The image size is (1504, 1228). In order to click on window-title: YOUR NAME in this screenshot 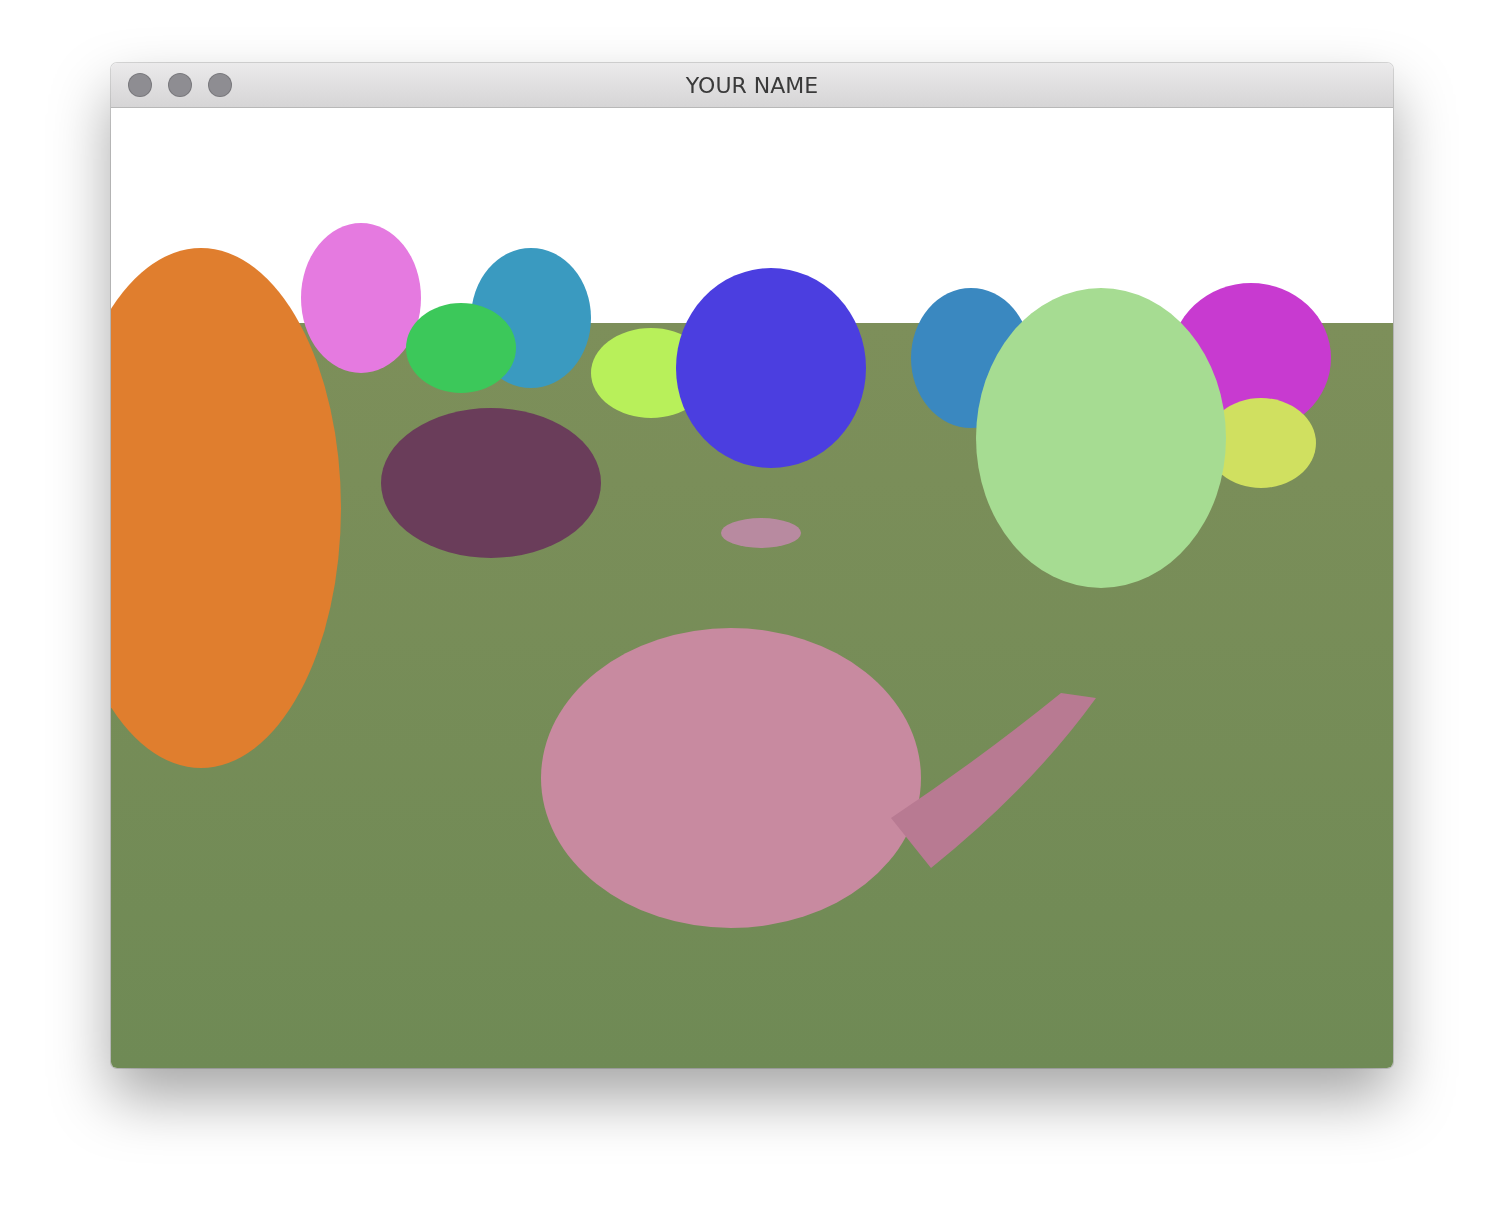, I will do `click(752, 85)`.